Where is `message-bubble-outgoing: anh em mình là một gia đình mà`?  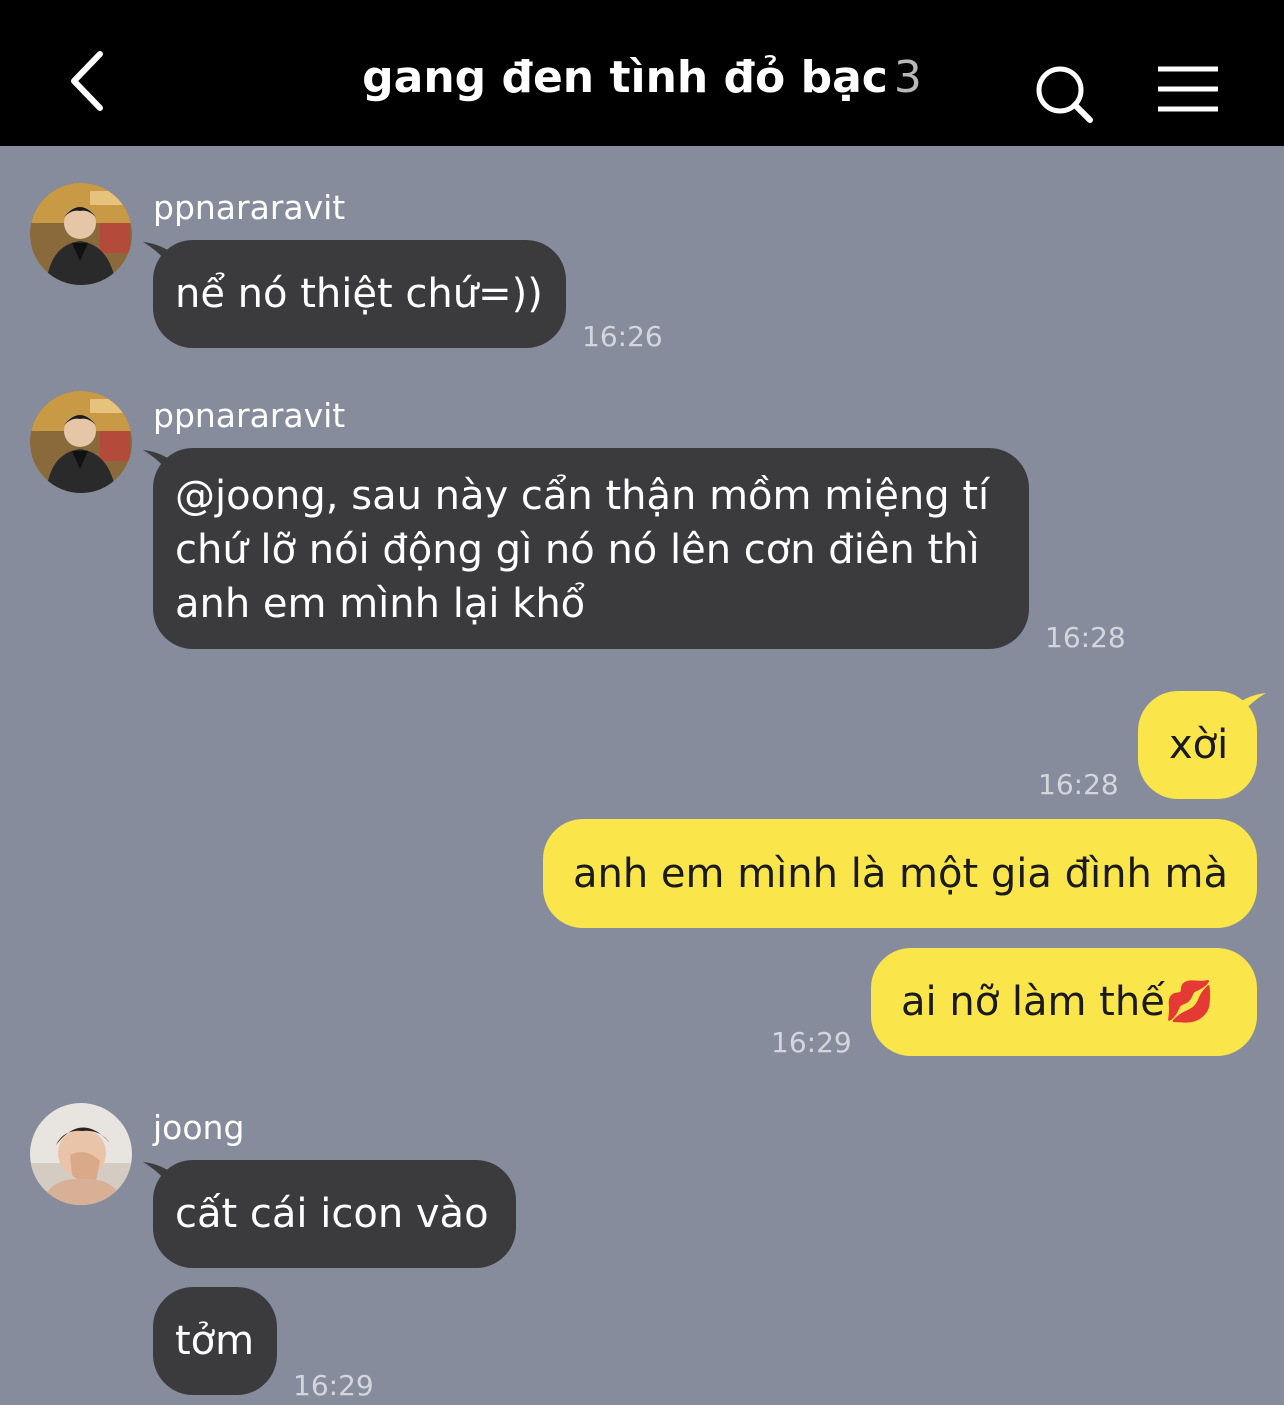 message-bubble-outgoing: anh em mình là một gia đình mà is located at coordinates (900, 873).